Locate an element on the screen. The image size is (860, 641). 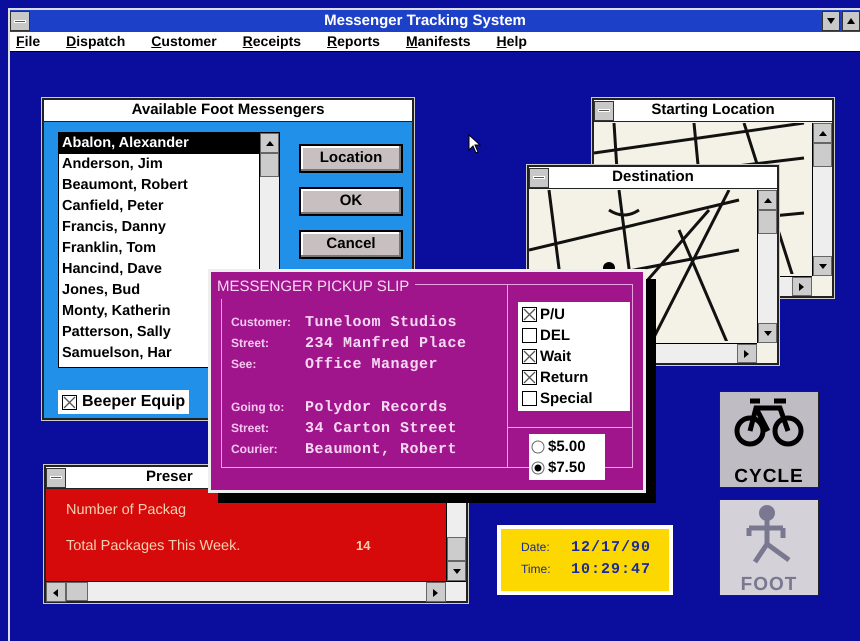
menu-item: Help is located at coordinates (511, 41).